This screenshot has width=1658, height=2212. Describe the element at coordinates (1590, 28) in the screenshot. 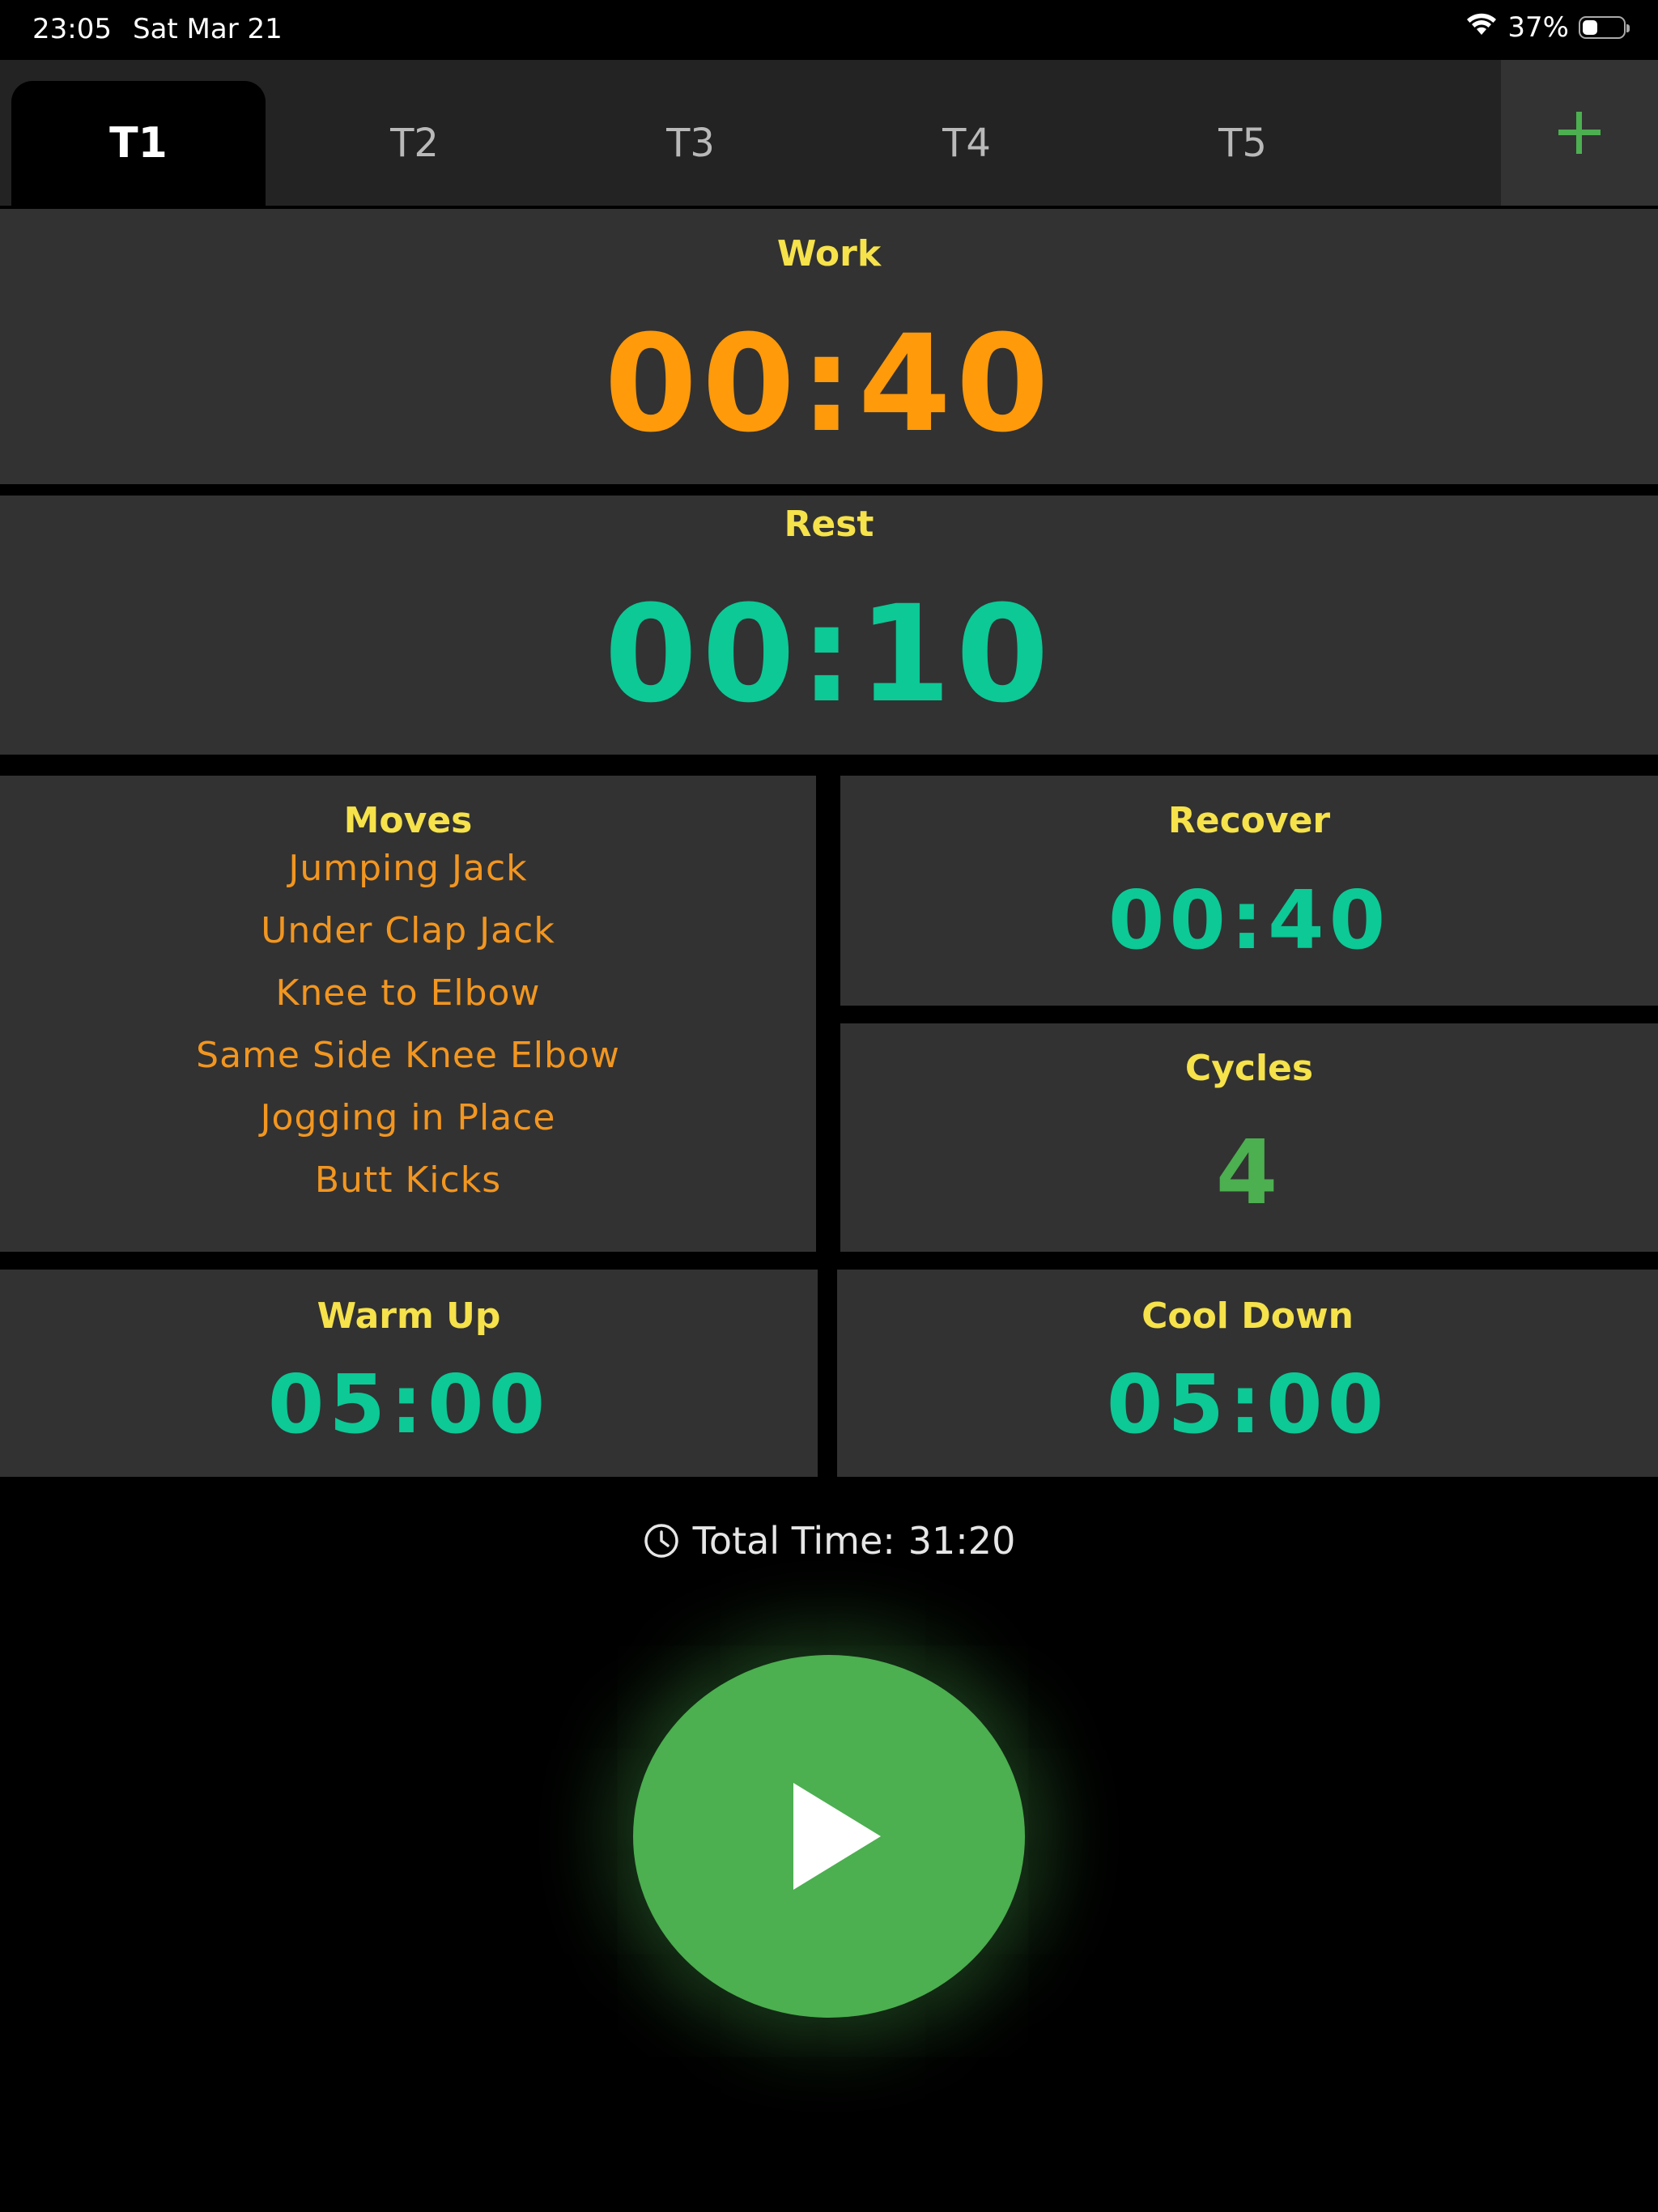

I see `battery-level` at that location.